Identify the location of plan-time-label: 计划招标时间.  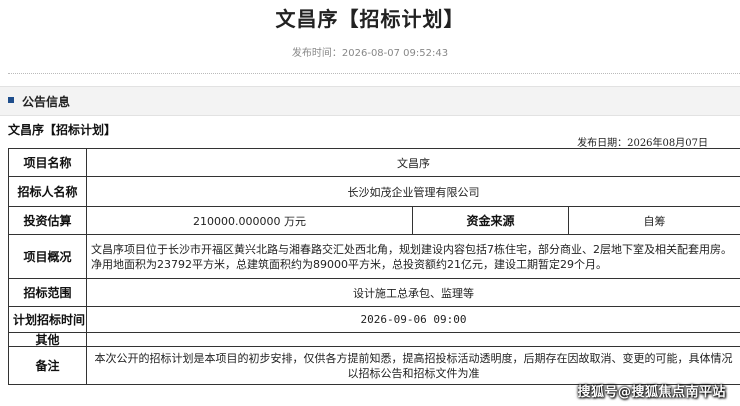
(47, 319).